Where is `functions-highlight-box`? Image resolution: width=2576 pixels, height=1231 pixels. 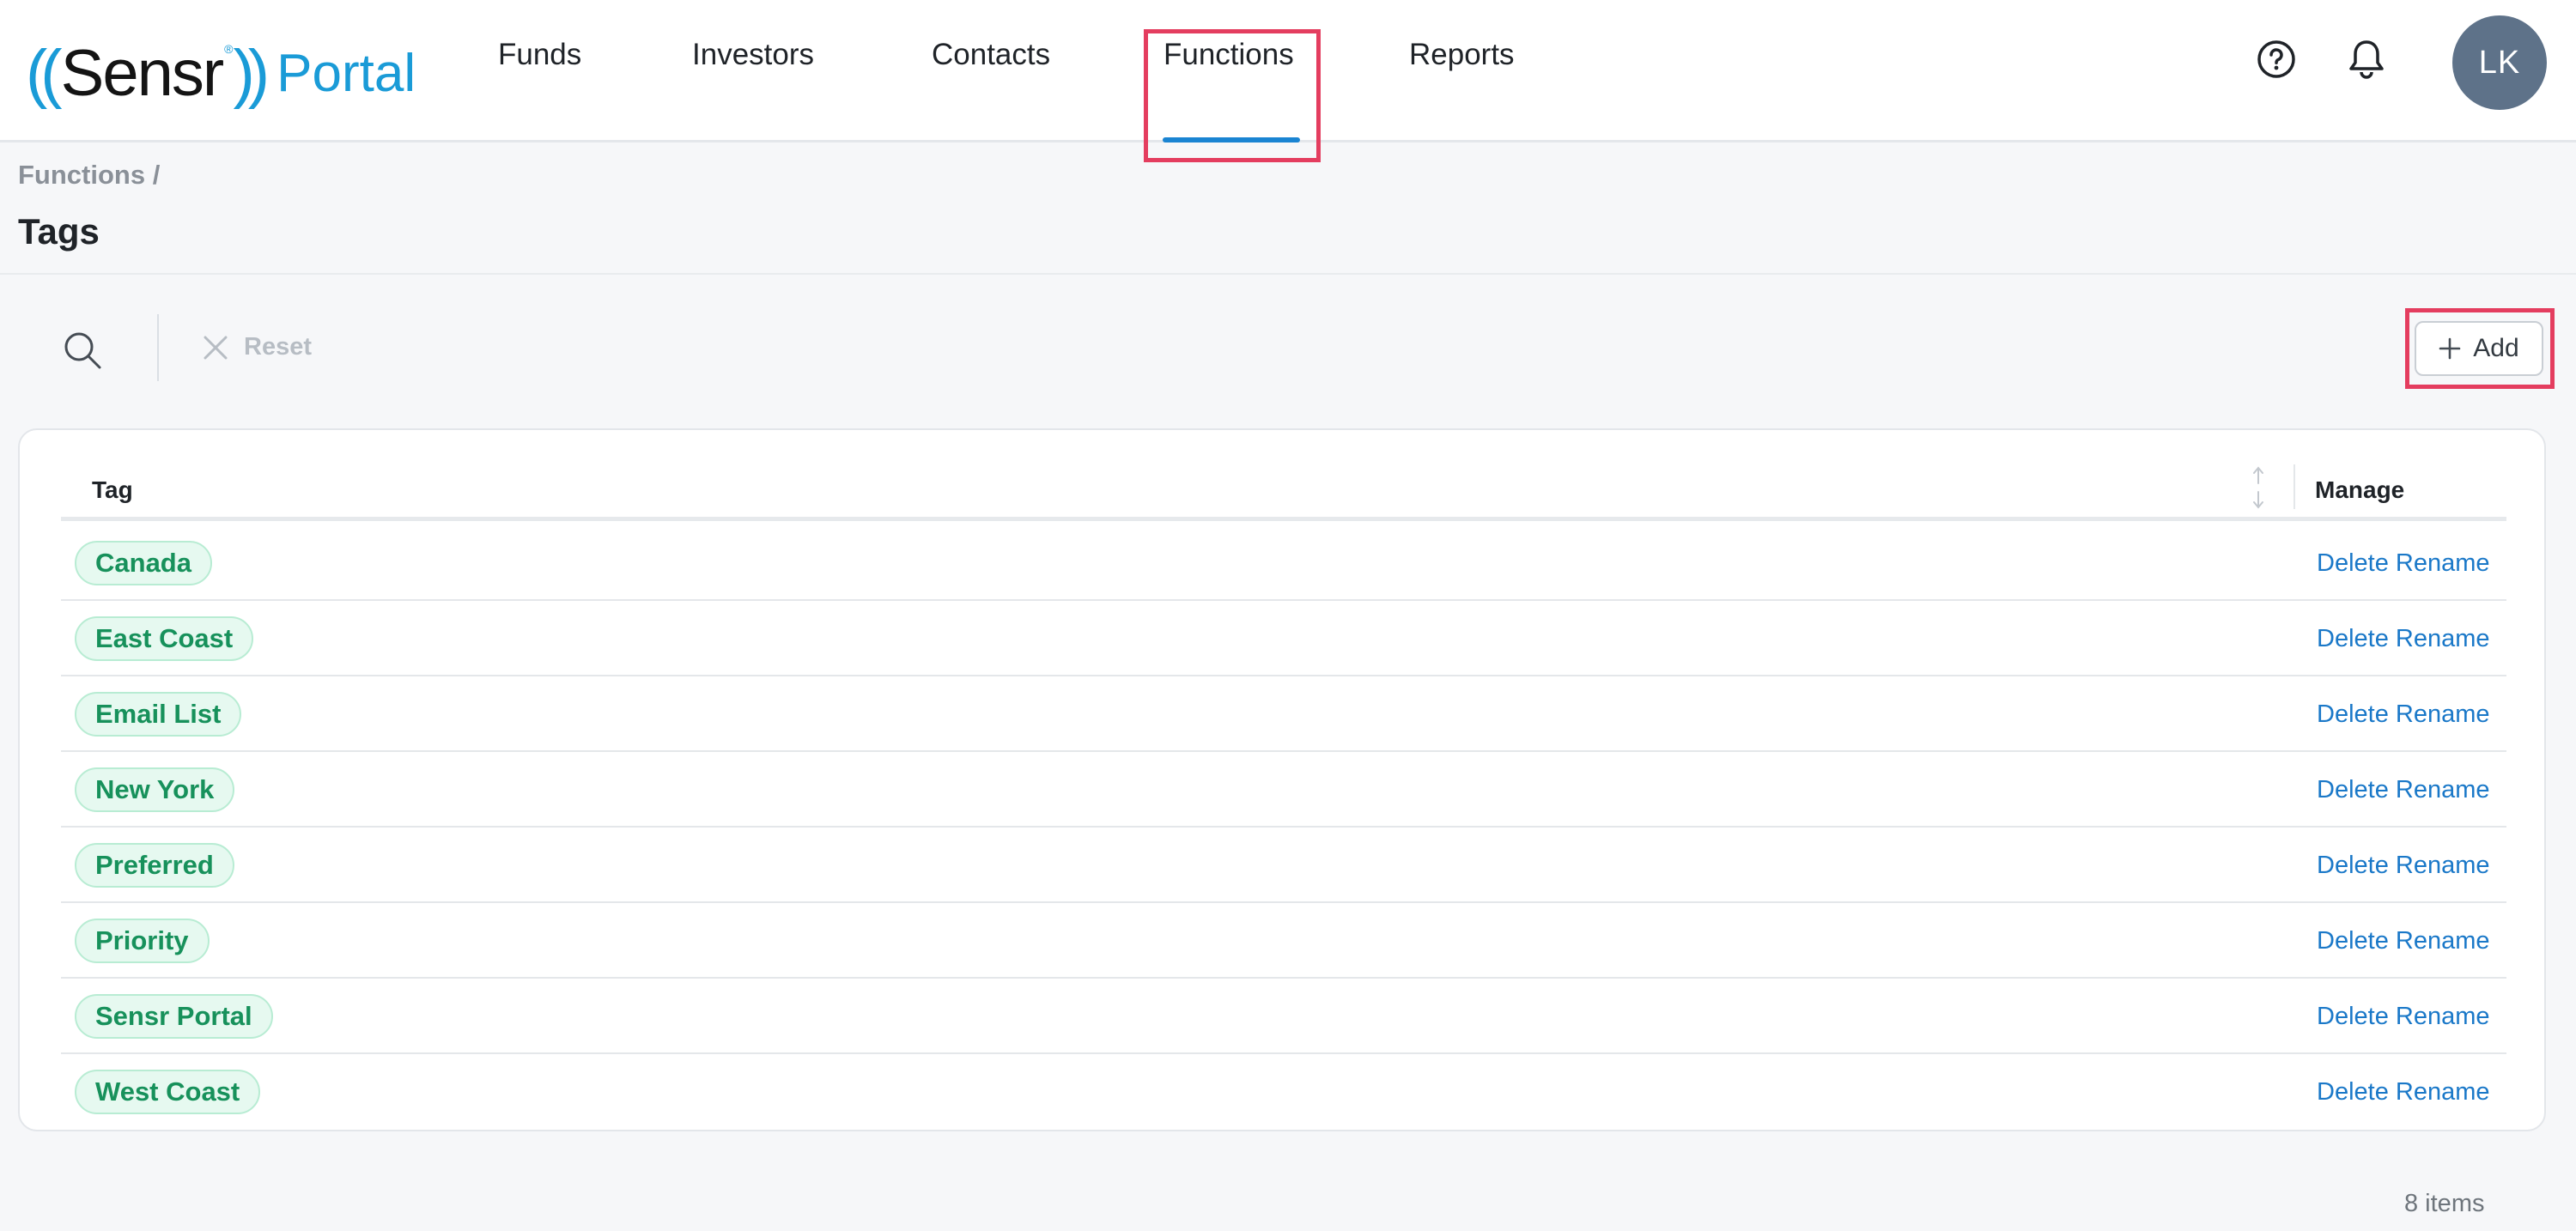 functions-highlight-box is located at coordinates (1232, 95).